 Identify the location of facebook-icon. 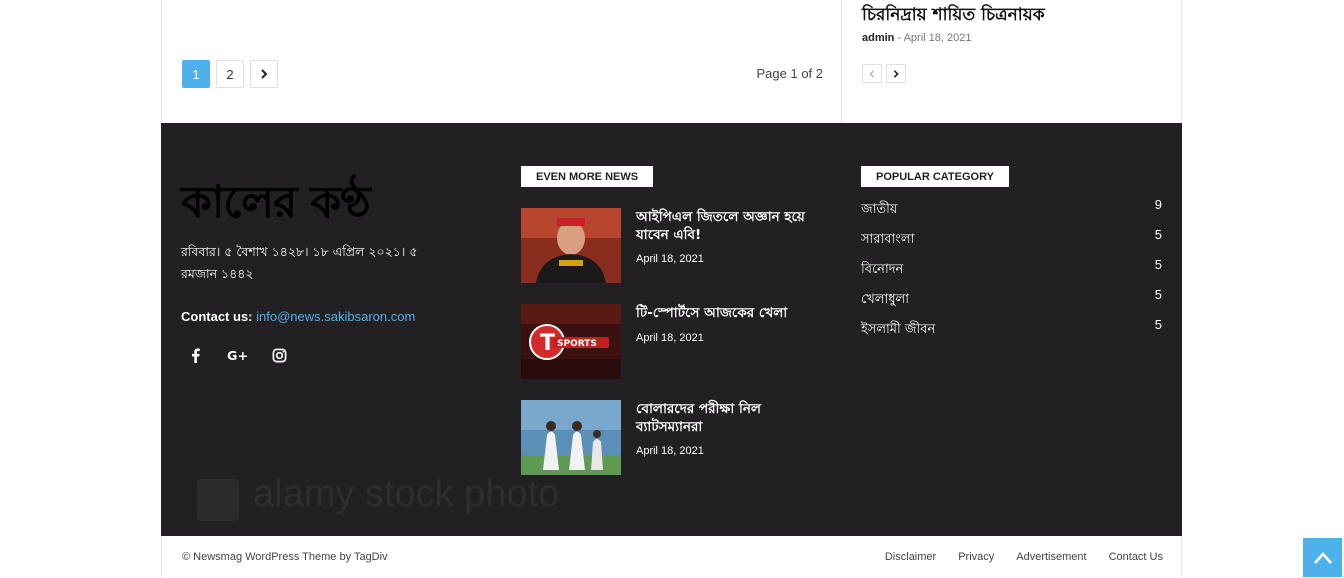
(195, 355).